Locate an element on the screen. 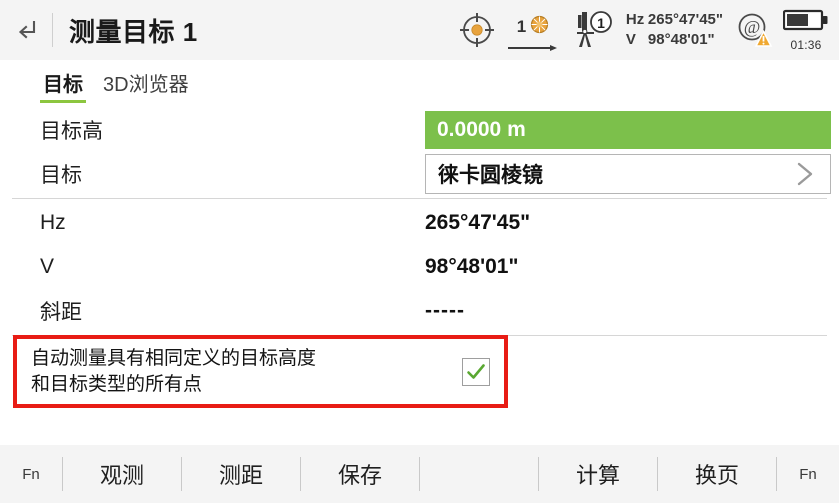 Image resolution: width=839 pixels, height=503 pixels. auto-measure-label-line2: 和目标类型的所有点 is located at coordinates (117, 384).